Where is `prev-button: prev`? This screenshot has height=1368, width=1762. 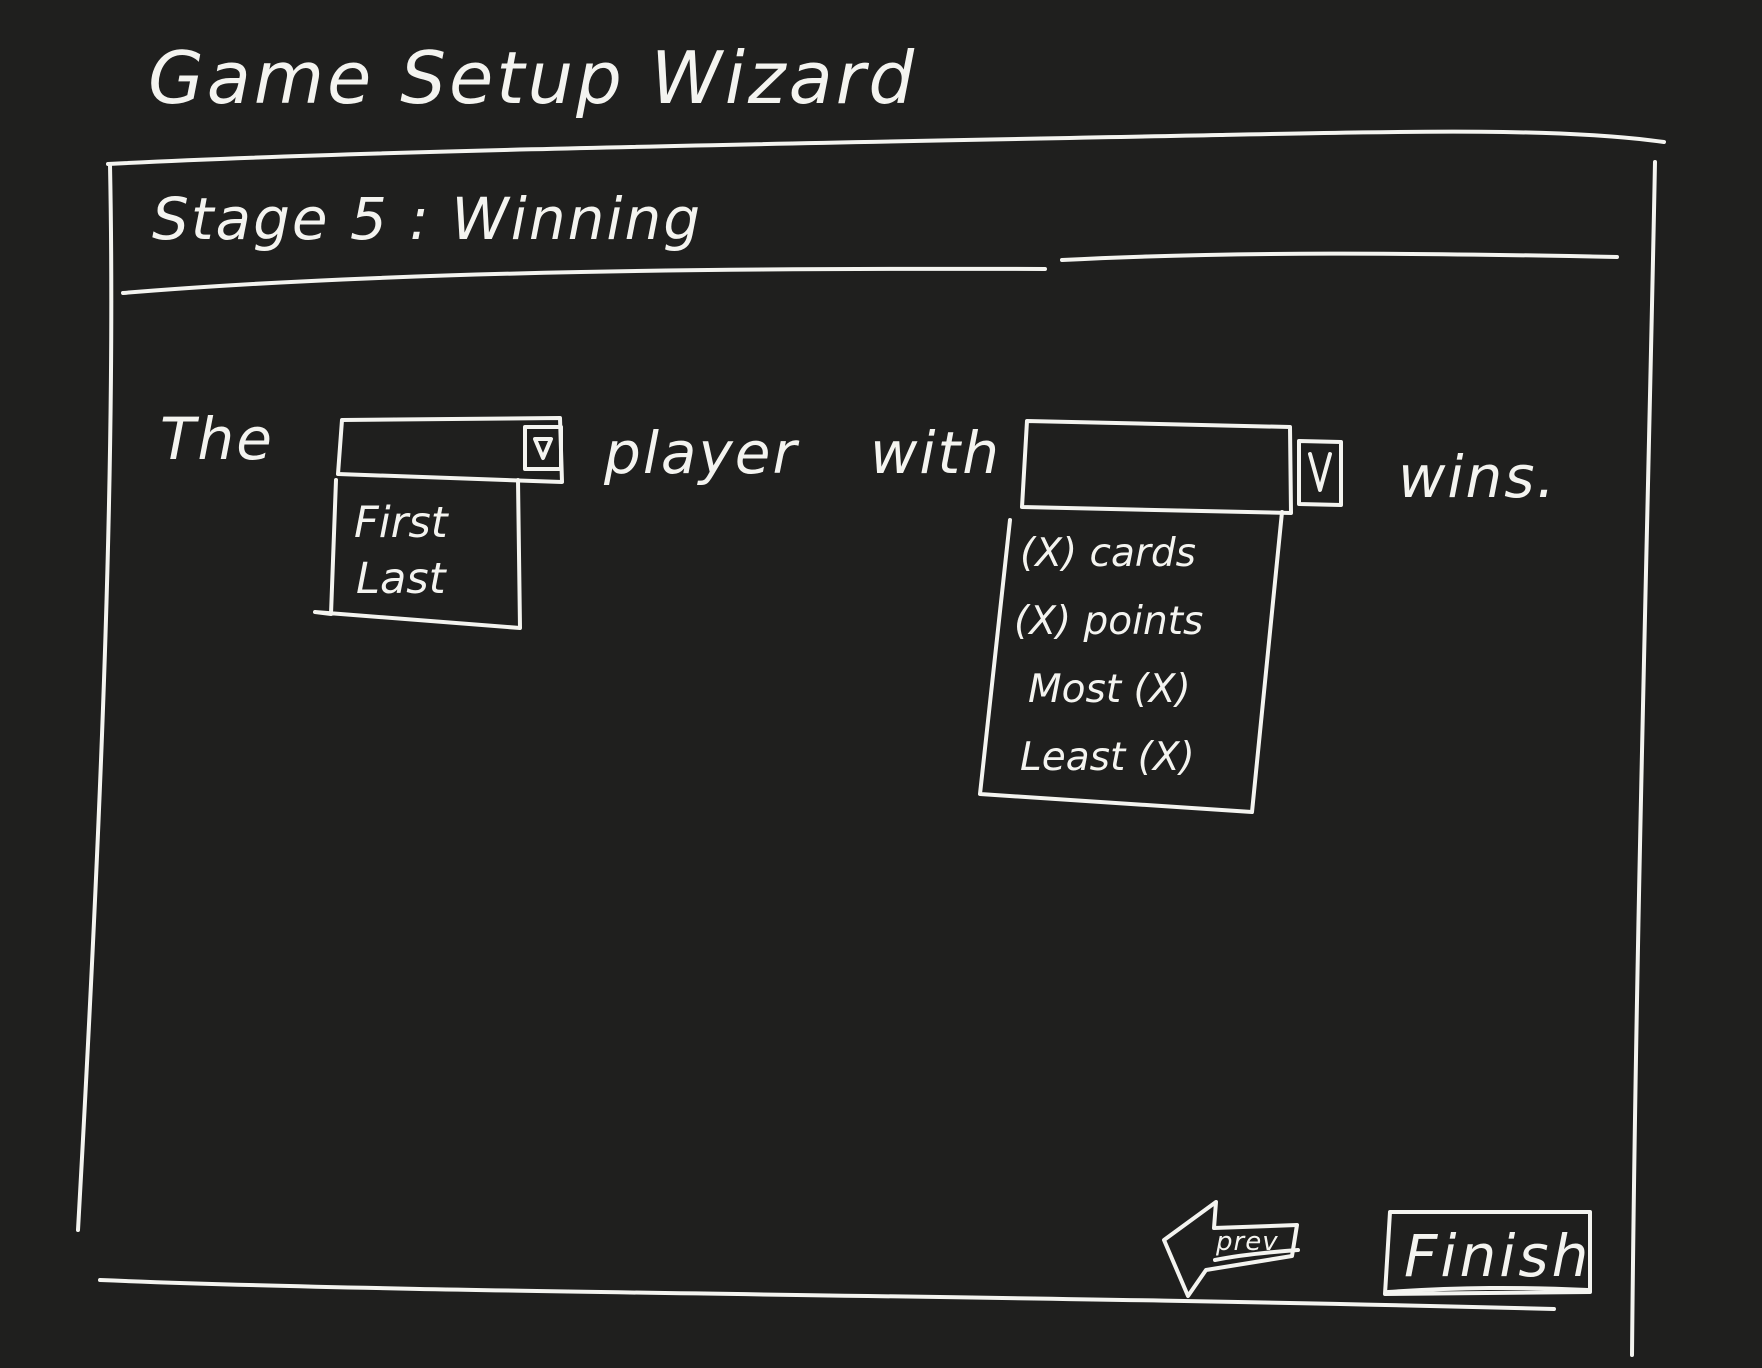 prev-button: prev is located at coordinates (1241, 1248).